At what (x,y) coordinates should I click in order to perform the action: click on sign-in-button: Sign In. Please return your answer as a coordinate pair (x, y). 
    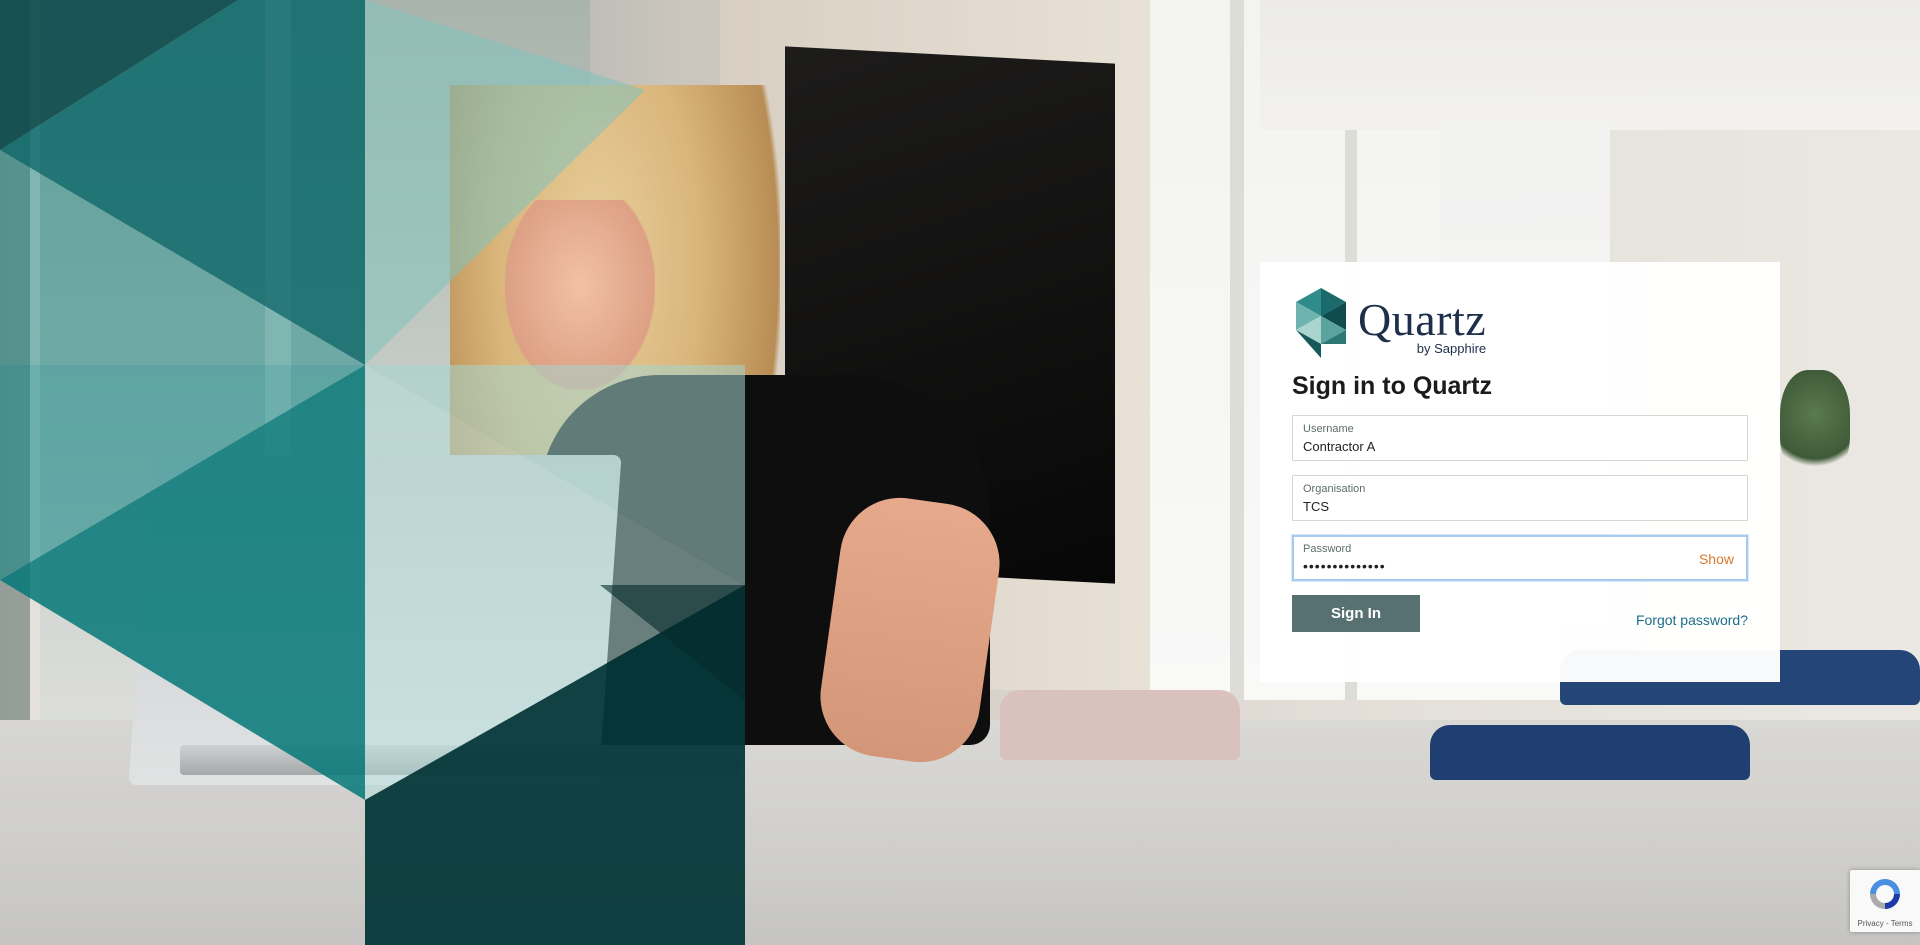
    Looking at the image, I should click on (1356, 613).